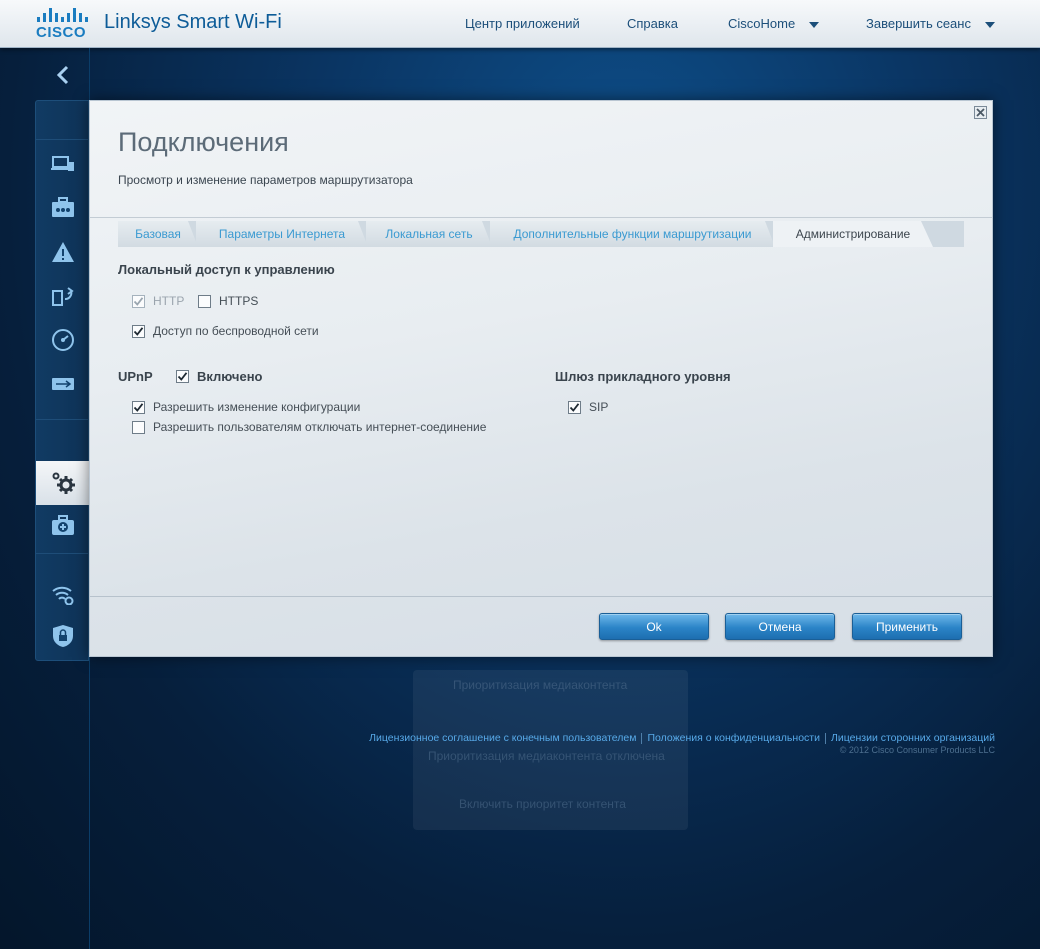 The height and width of the screenshot is (949, 1040). I want to click on media-briefcase-icon, so click(63, 207).